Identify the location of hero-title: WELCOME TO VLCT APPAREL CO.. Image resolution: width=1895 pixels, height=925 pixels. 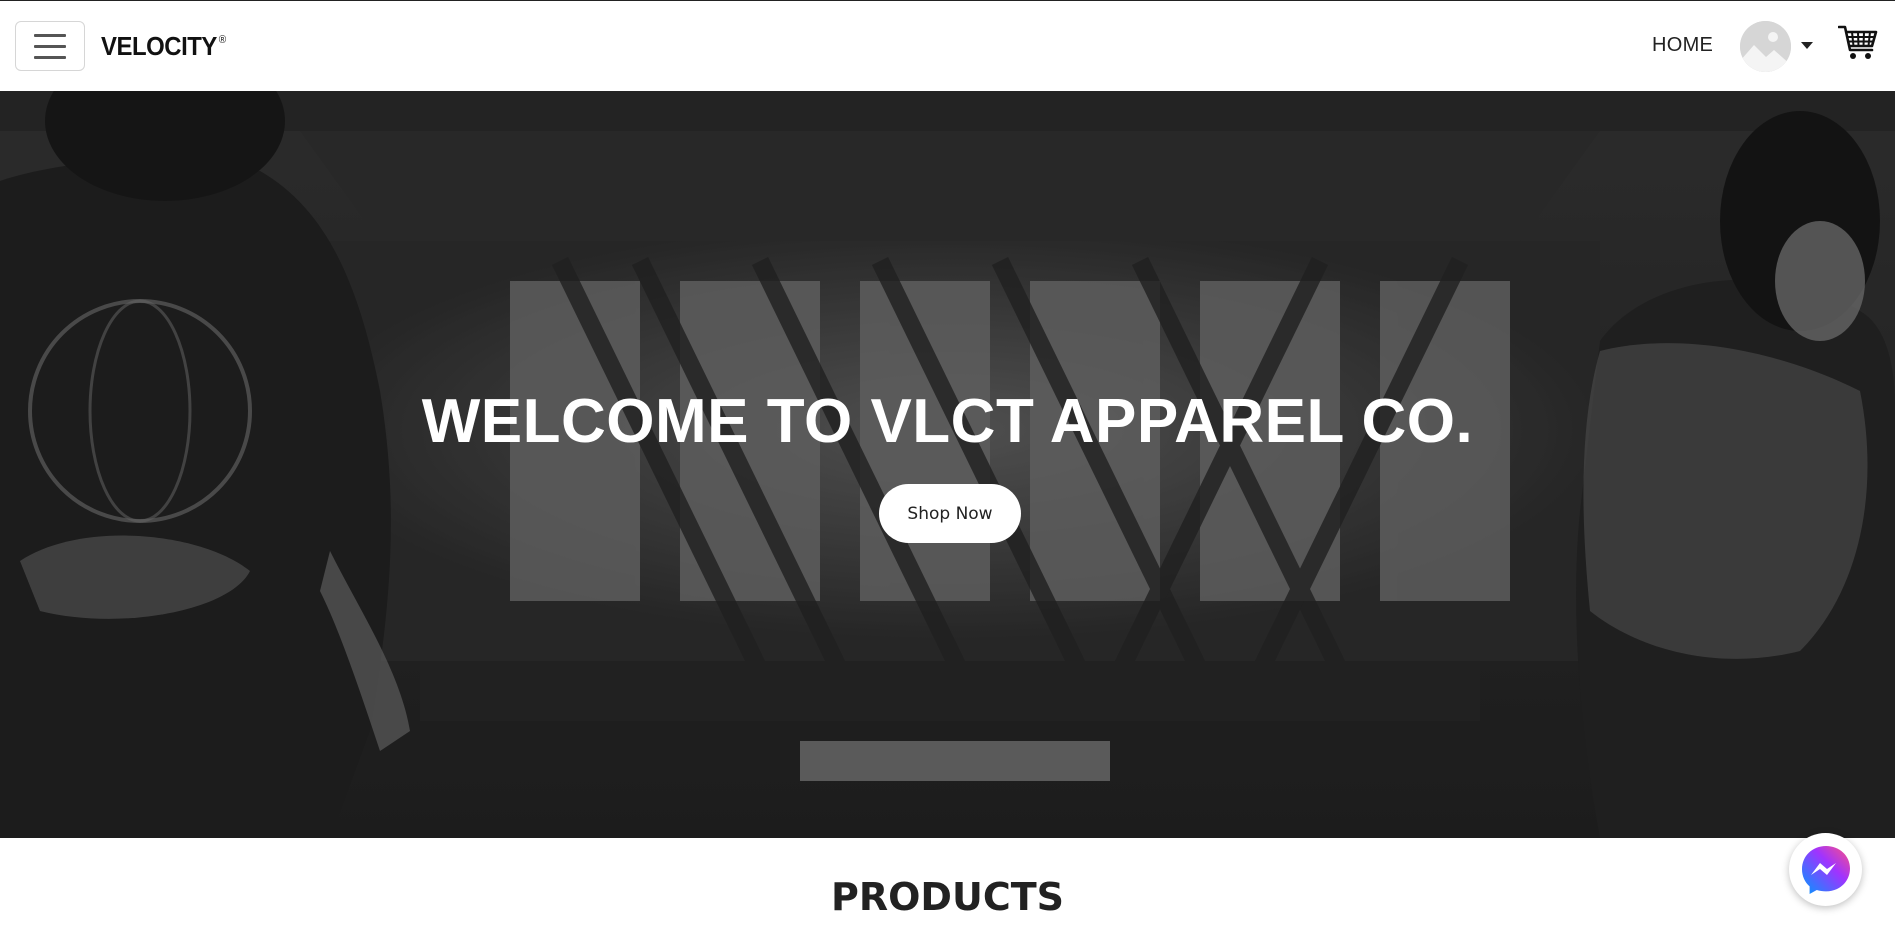
(947, 421).